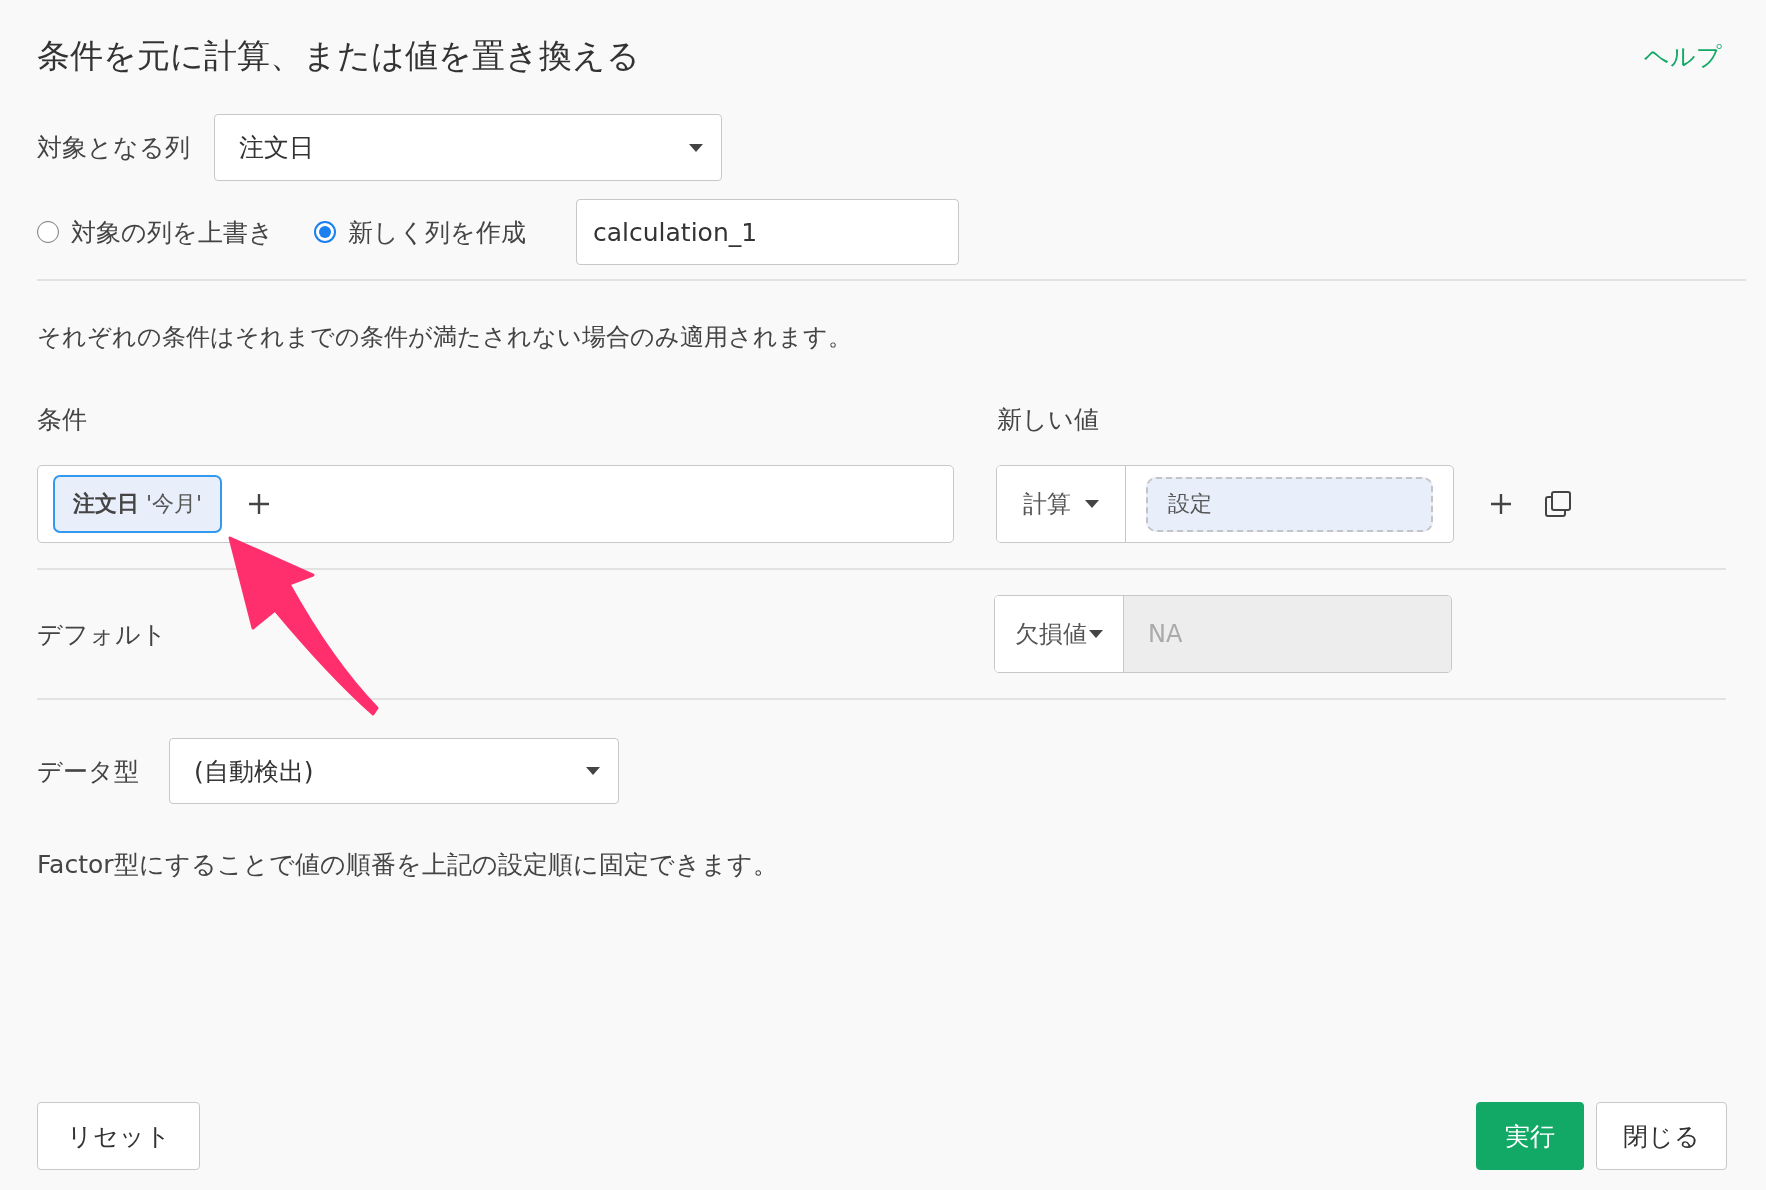 This screenshot has width=1766, height=1190. Describe the element at coordinates (113, 148) in the screenshot. I see `field-label: 対象となる列` at that location.